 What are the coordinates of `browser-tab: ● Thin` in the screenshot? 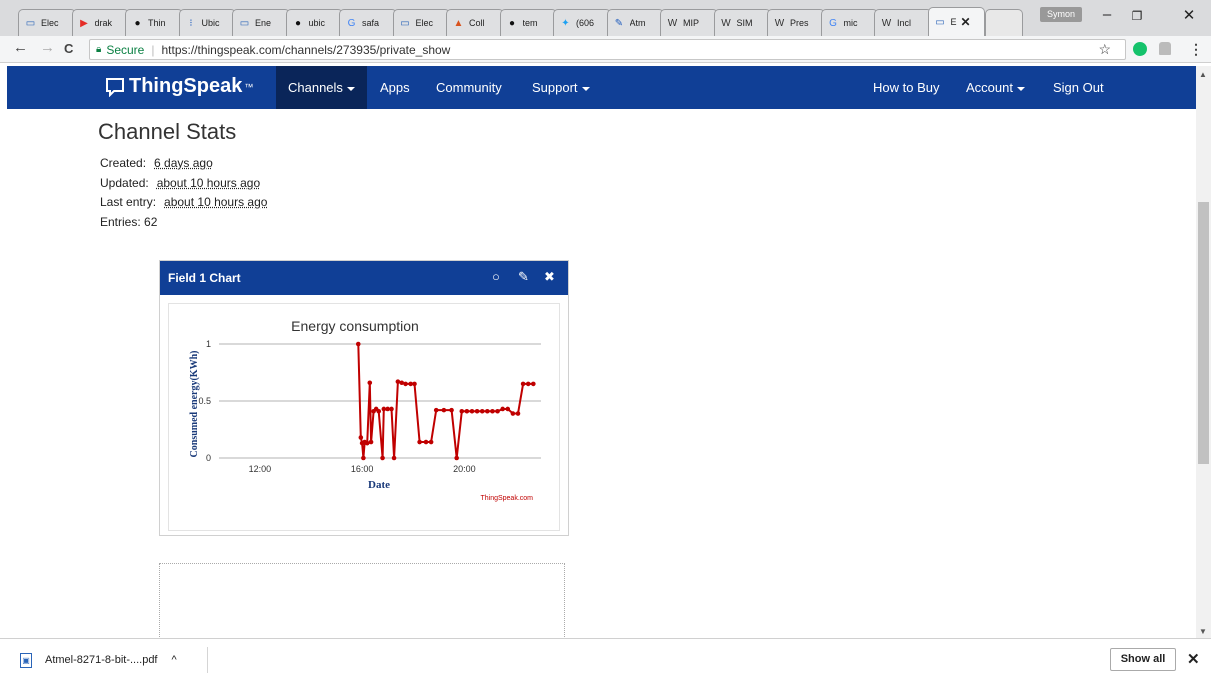 It's located at (154, 22).